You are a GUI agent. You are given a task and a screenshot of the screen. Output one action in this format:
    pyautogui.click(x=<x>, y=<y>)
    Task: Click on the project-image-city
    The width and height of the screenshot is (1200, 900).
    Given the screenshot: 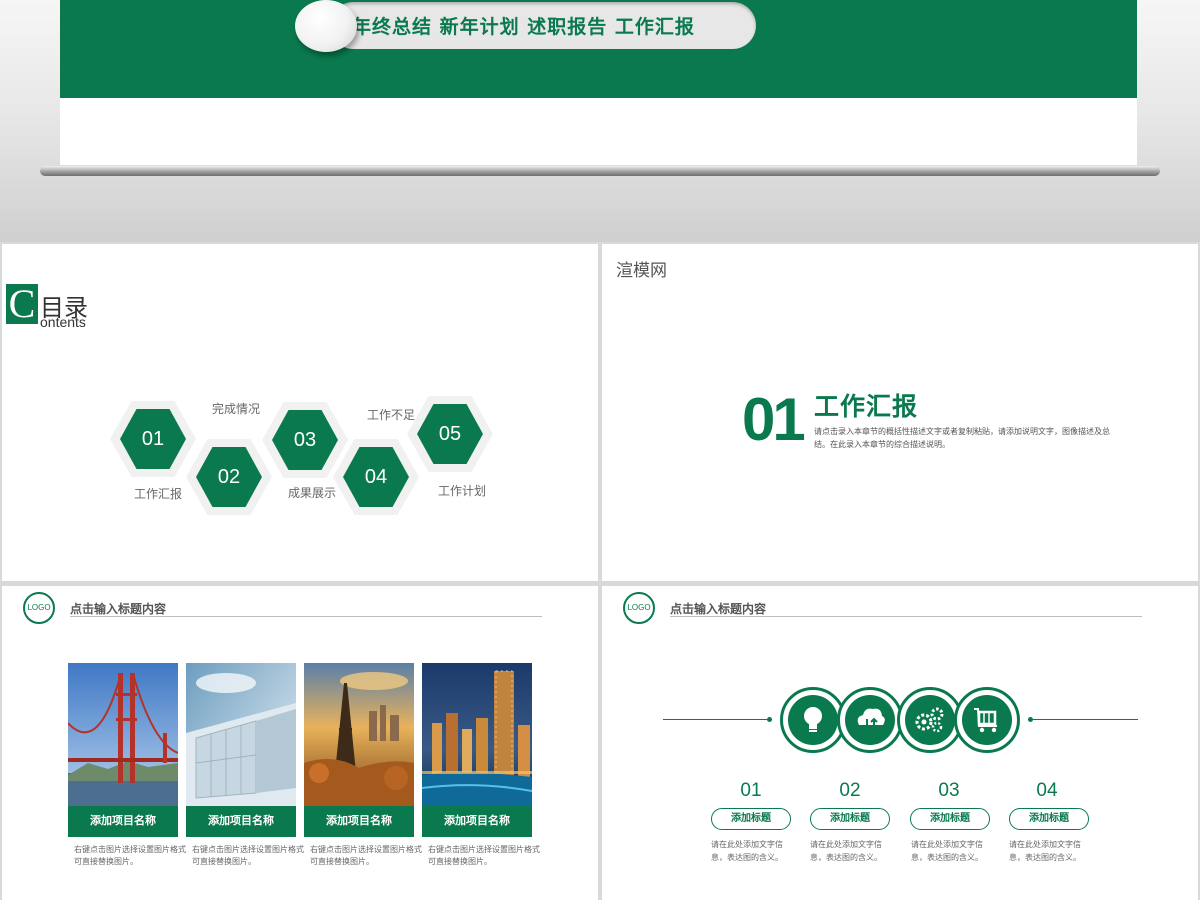 What is the action you would take?
    pyautogui.click(x=477, y=734)
    